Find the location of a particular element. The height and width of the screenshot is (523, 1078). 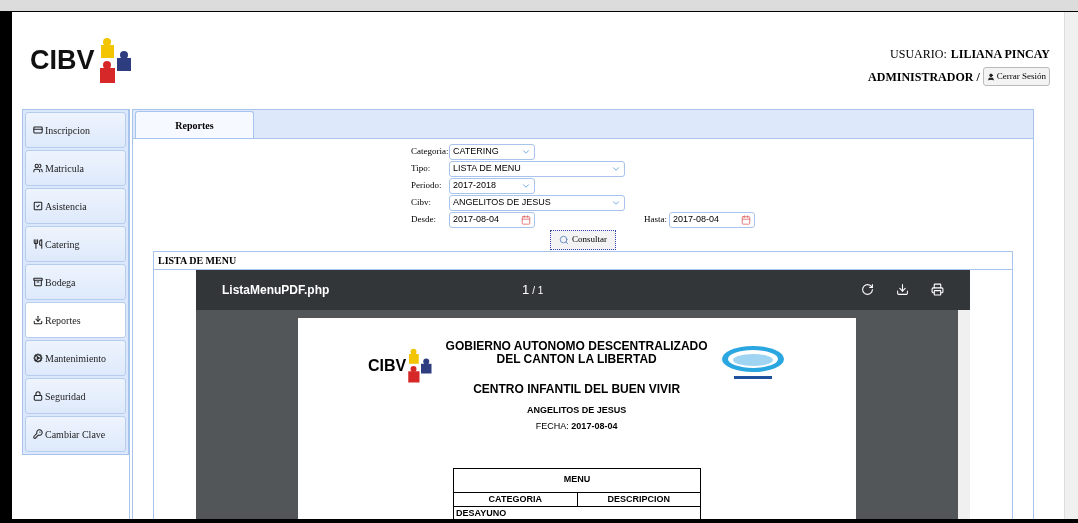

sidebar-item: Mantenimiento is located at coordinates (75, 358).